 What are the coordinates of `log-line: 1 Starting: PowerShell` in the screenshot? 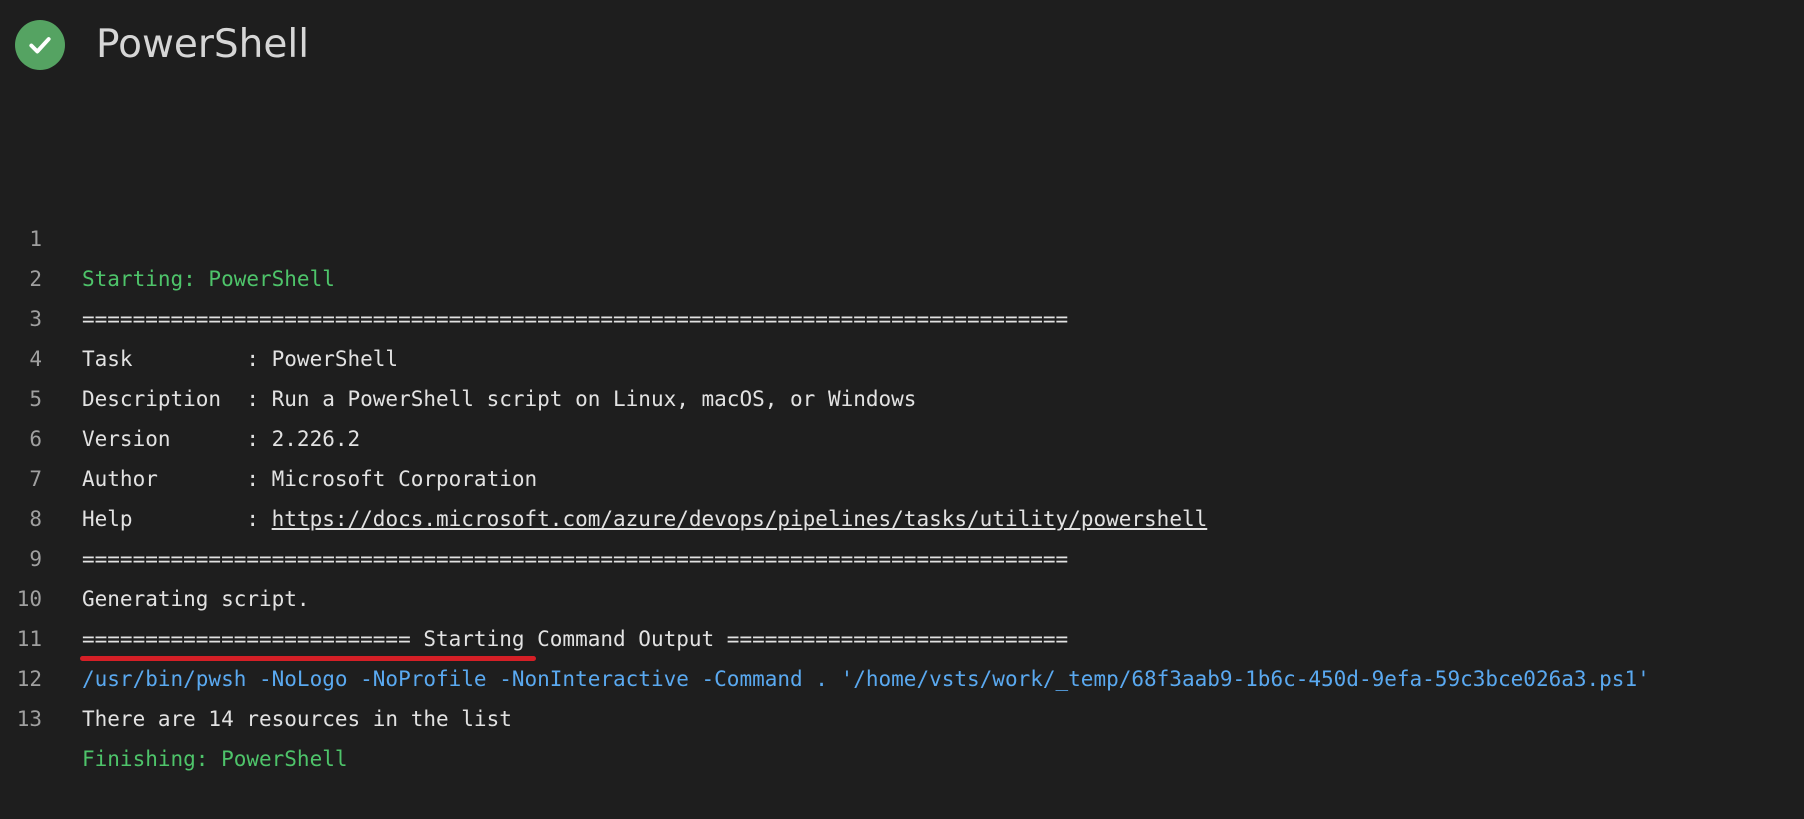 It's located at (902, 235).